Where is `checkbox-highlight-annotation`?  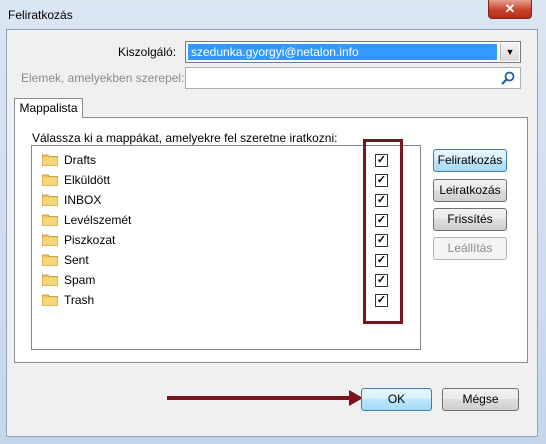 checkbox-highlight-annotation is located at coordinates (383, 231).